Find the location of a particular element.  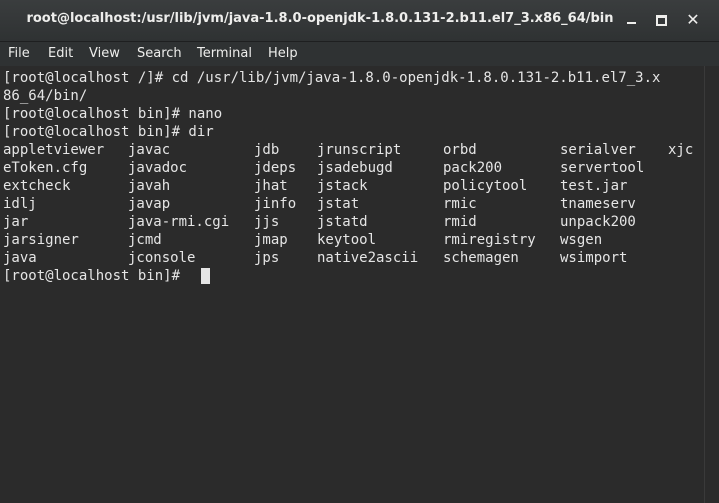

menu-view: View is located at coordinates (104, 53).